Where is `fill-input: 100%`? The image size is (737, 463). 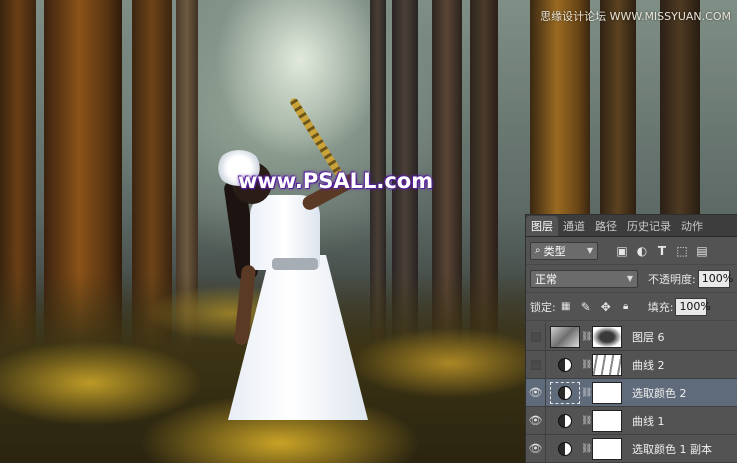
fill-input: 100% is located at coordinates (693, 306).